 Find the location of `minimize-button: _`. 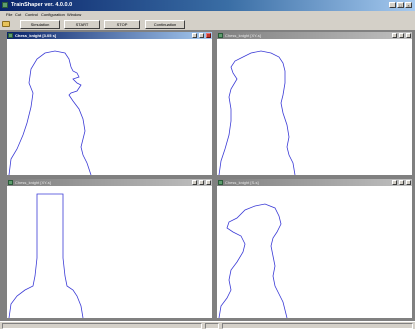

minimize-button: _ is located at coordinates (392, 5).